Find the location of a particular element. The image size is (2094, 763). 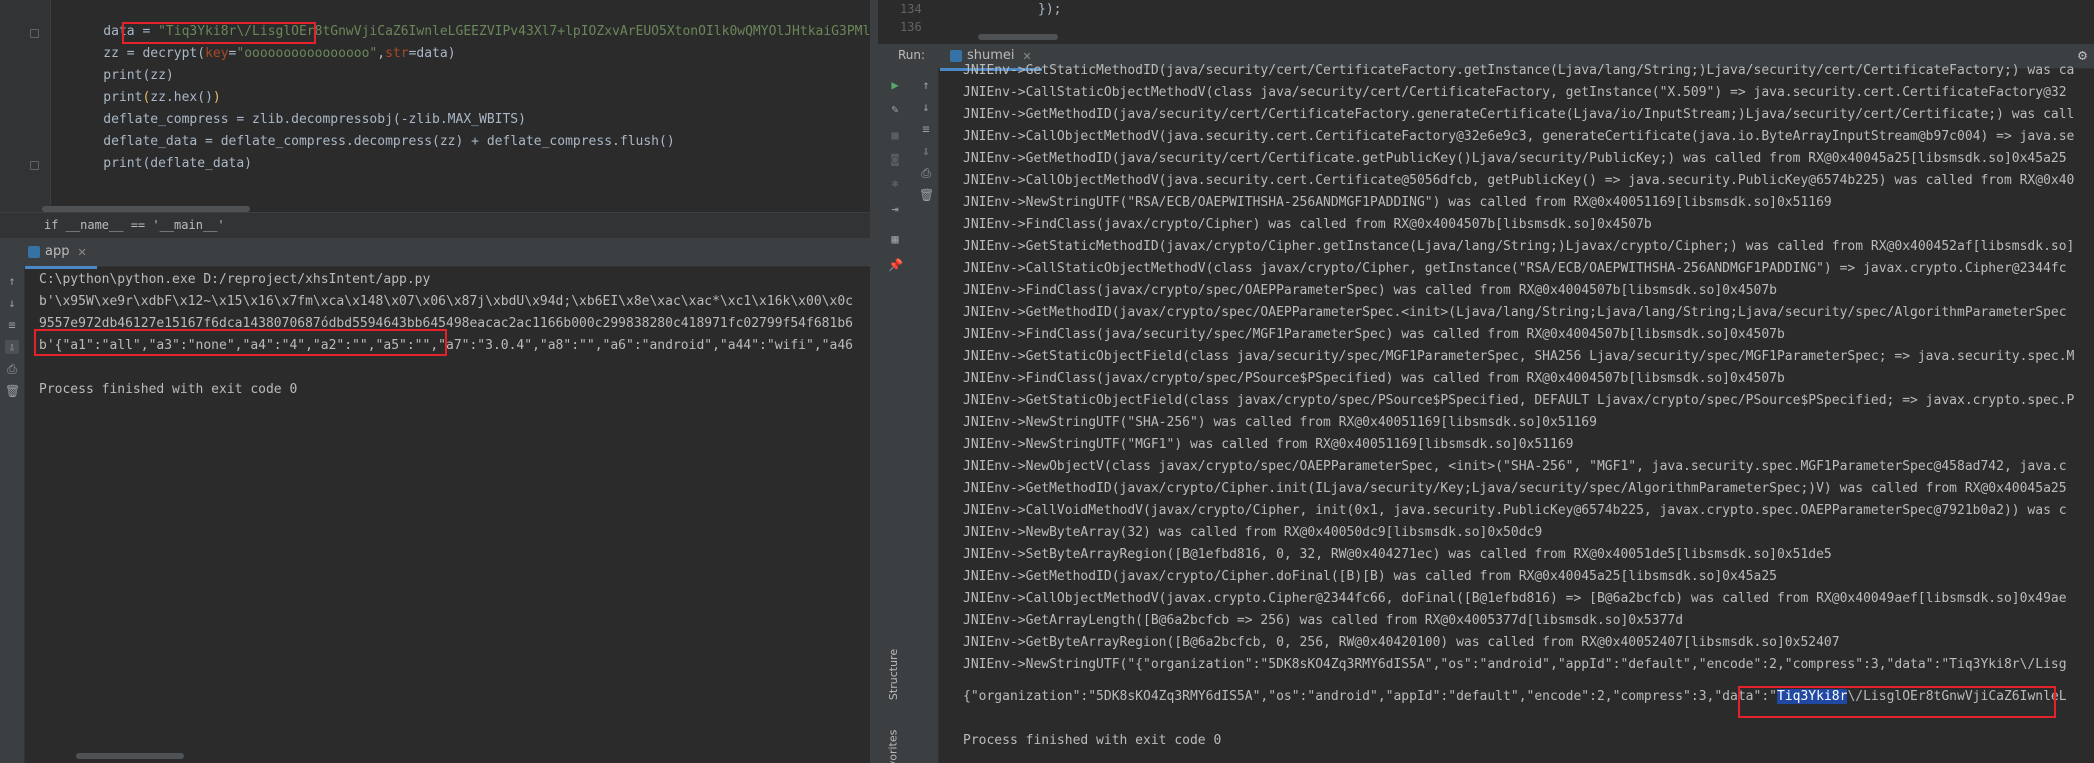

code-token: , is located at coordinates (381, 53).